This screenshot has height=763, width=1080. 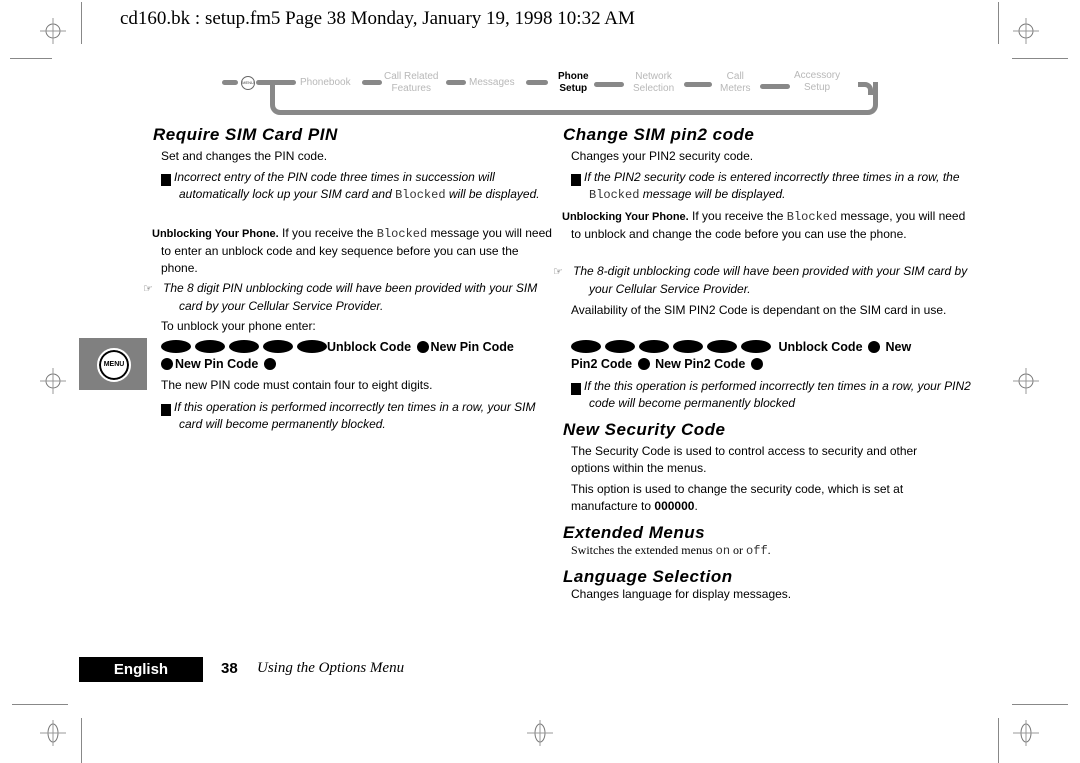 What do you see at coordinates (865, 88) in the screenshot?
I see `nav-loop-corner` at bounding box center [865, 88].